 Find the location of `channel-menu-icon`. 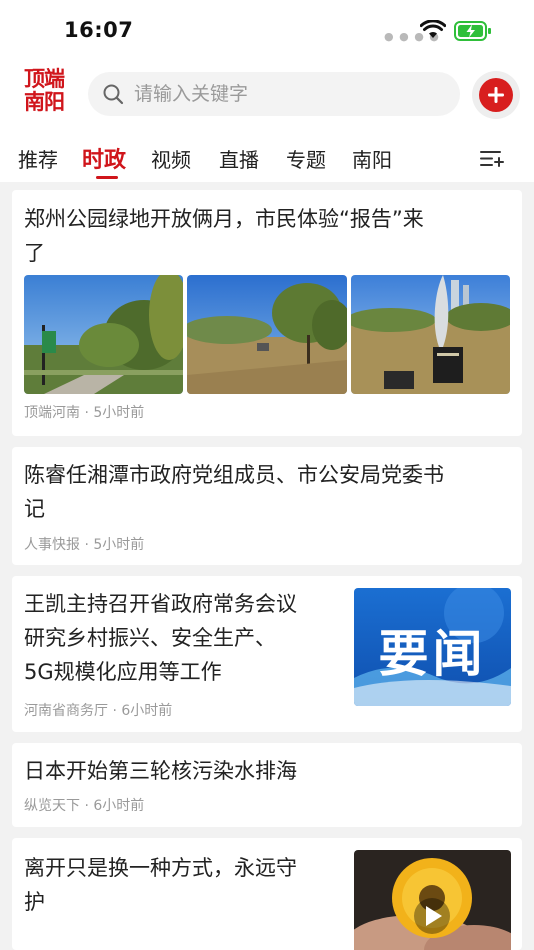

channel-menu-icon is located at coordinates (491, 159).